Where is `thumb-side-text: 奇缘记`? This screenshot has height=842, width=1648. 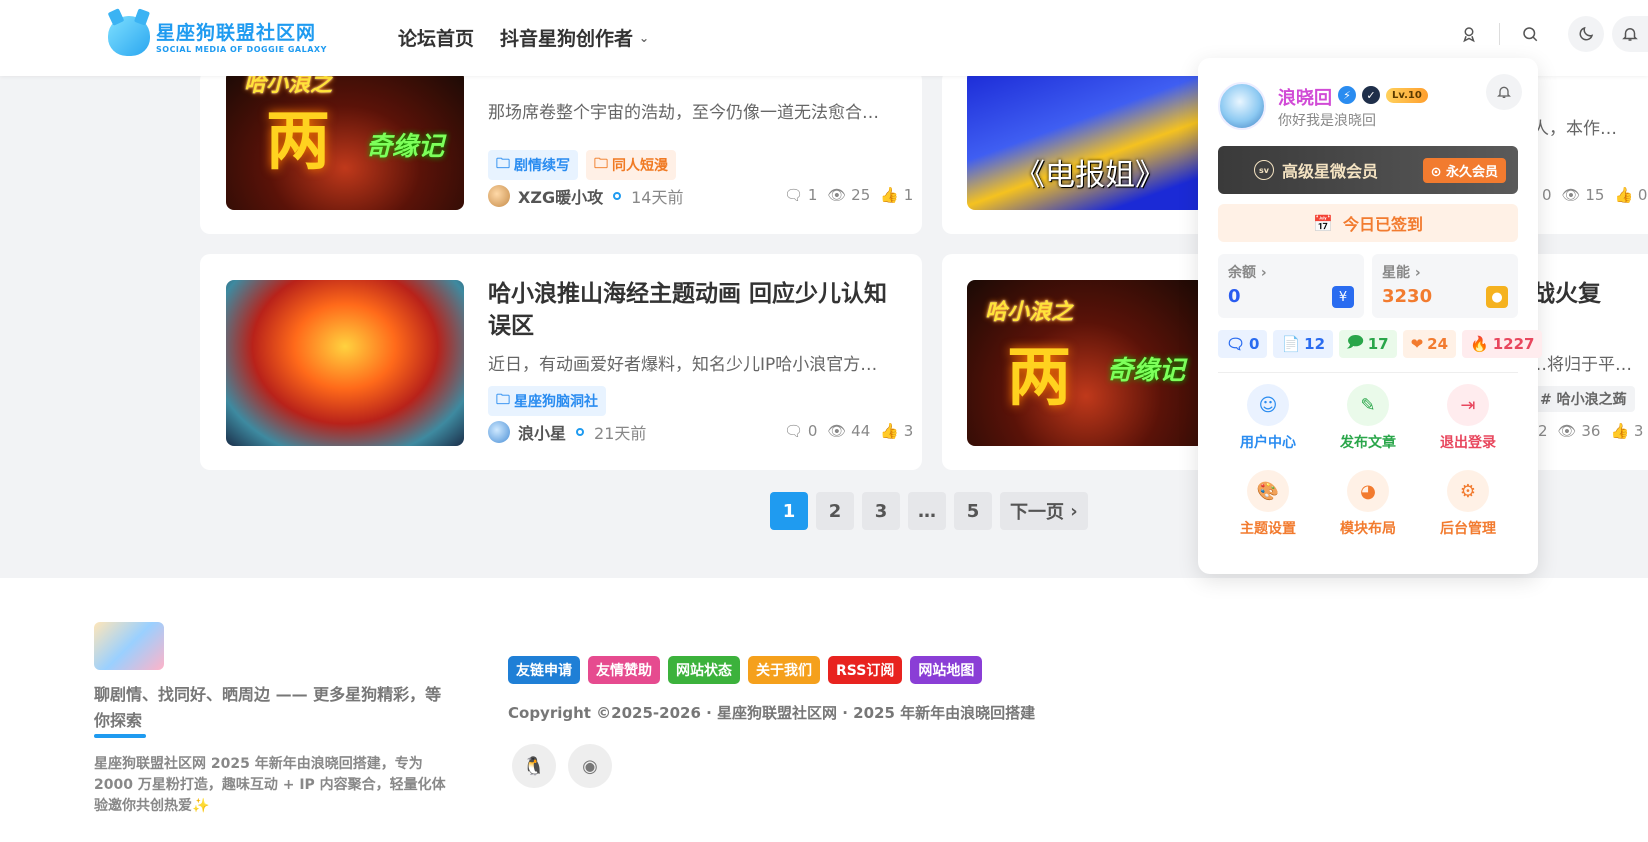
thumb-side-text: 奇缘记 is located at coordinates (405, 147).